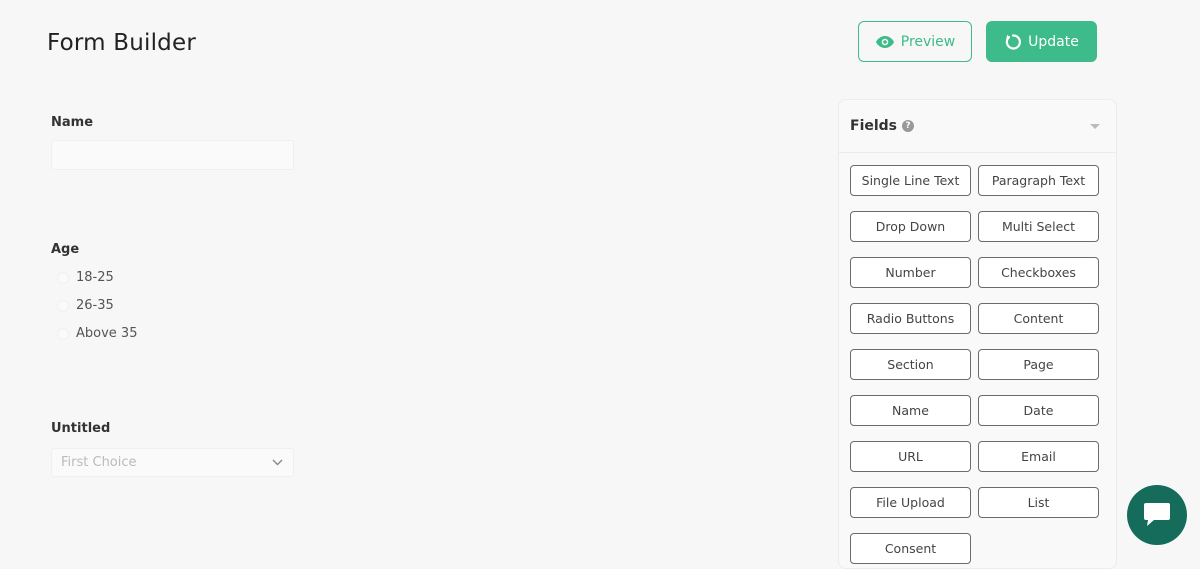 The width and height of the screenshot is (1200, 569). What do you see at coordinates (908, 126) in the screenshot?
I see `question-circle-icon: ?` at bounding box center [908, 126].